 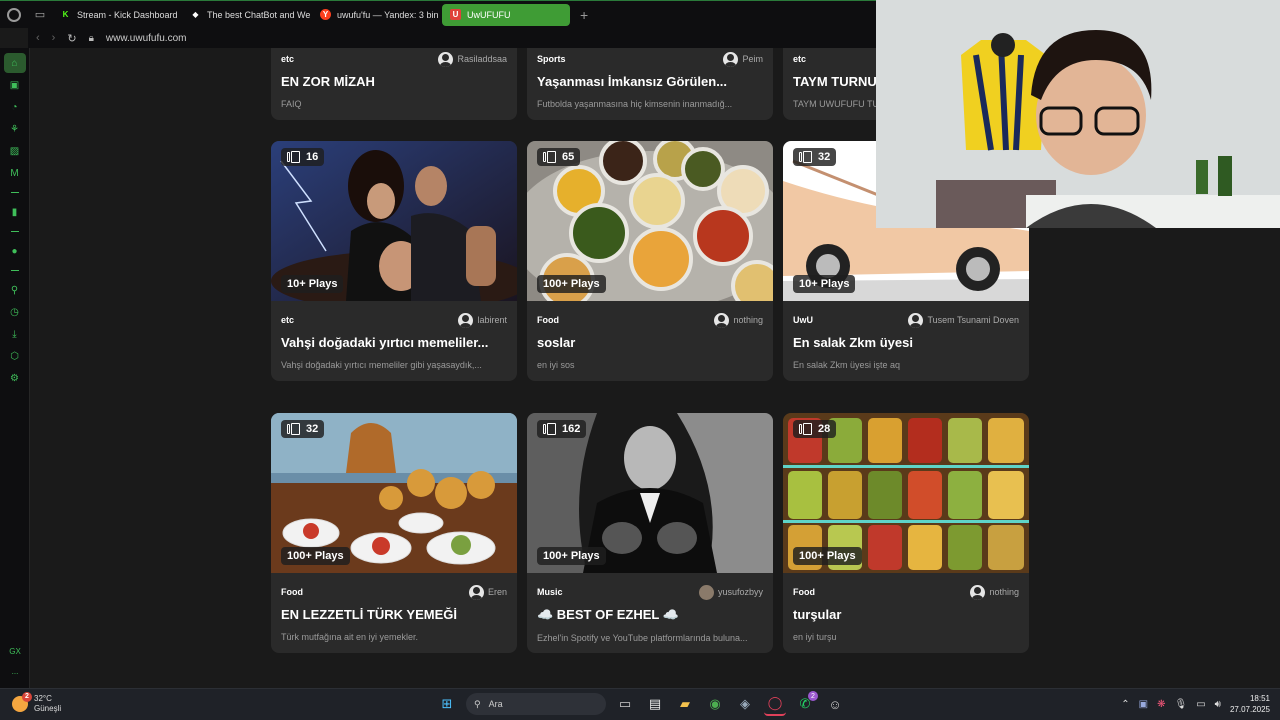 What do you see at coordinates (15, 290) in the screenshot?
I see `pin-icon: ⚲` at bounding box center [15, 290].